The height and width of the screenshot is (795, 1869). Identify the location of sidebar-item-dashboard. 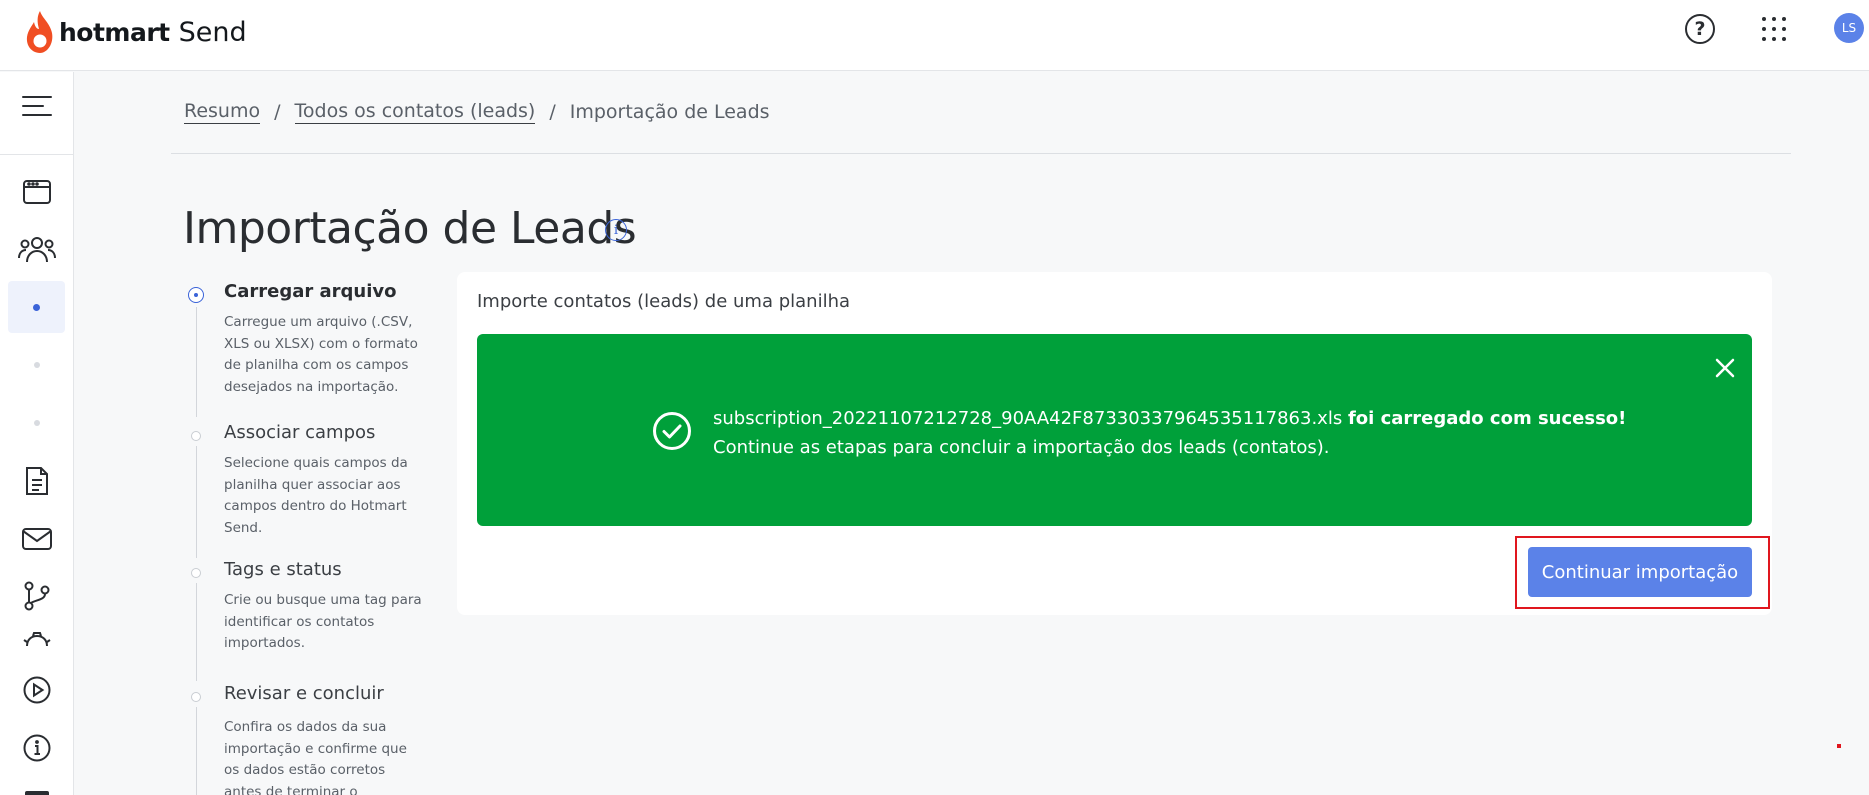
(36, 192).